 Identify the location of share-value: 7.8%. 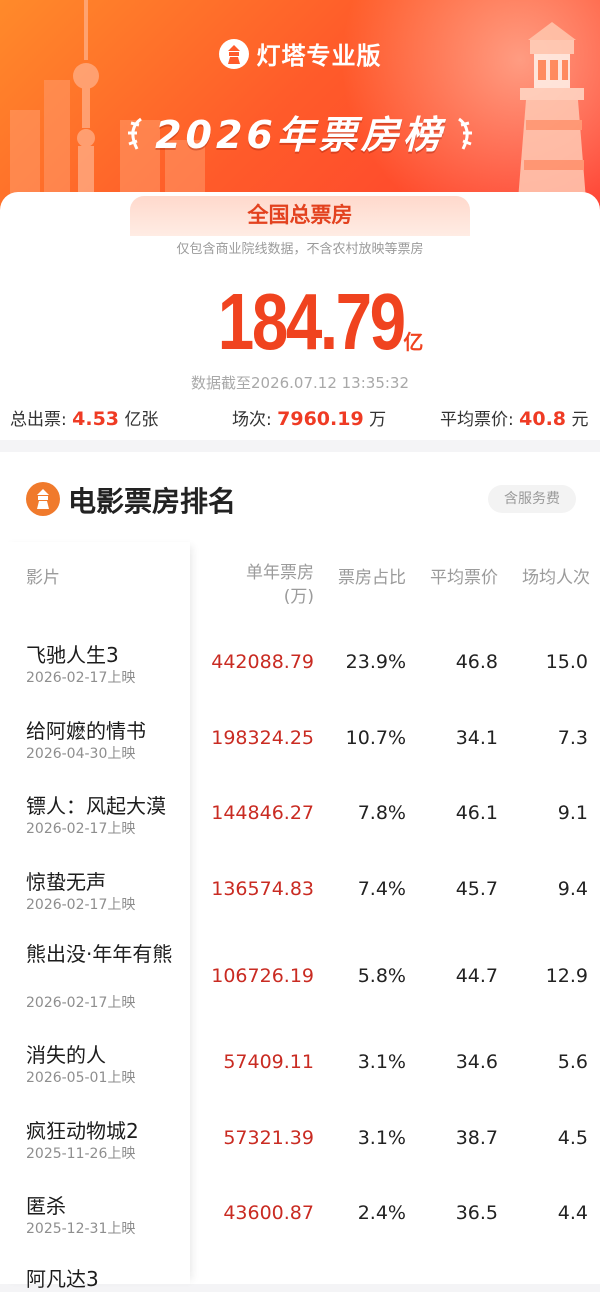
(381, 813).